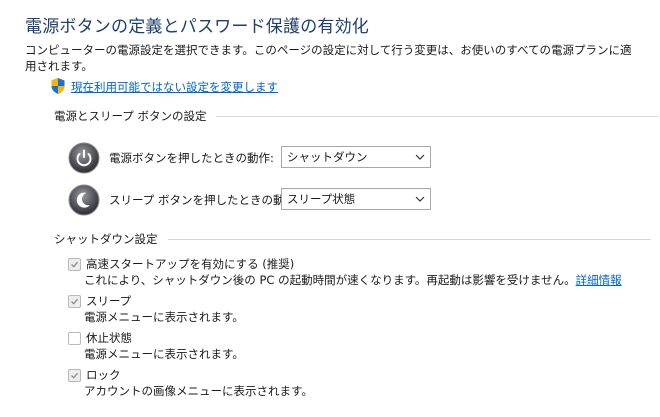 The width and height of the screenshot is (660, 417). Describe the element at coordinates (321, 199) in the screenshot. I see `sleep-button-action-value: スリープ状態` at that location.